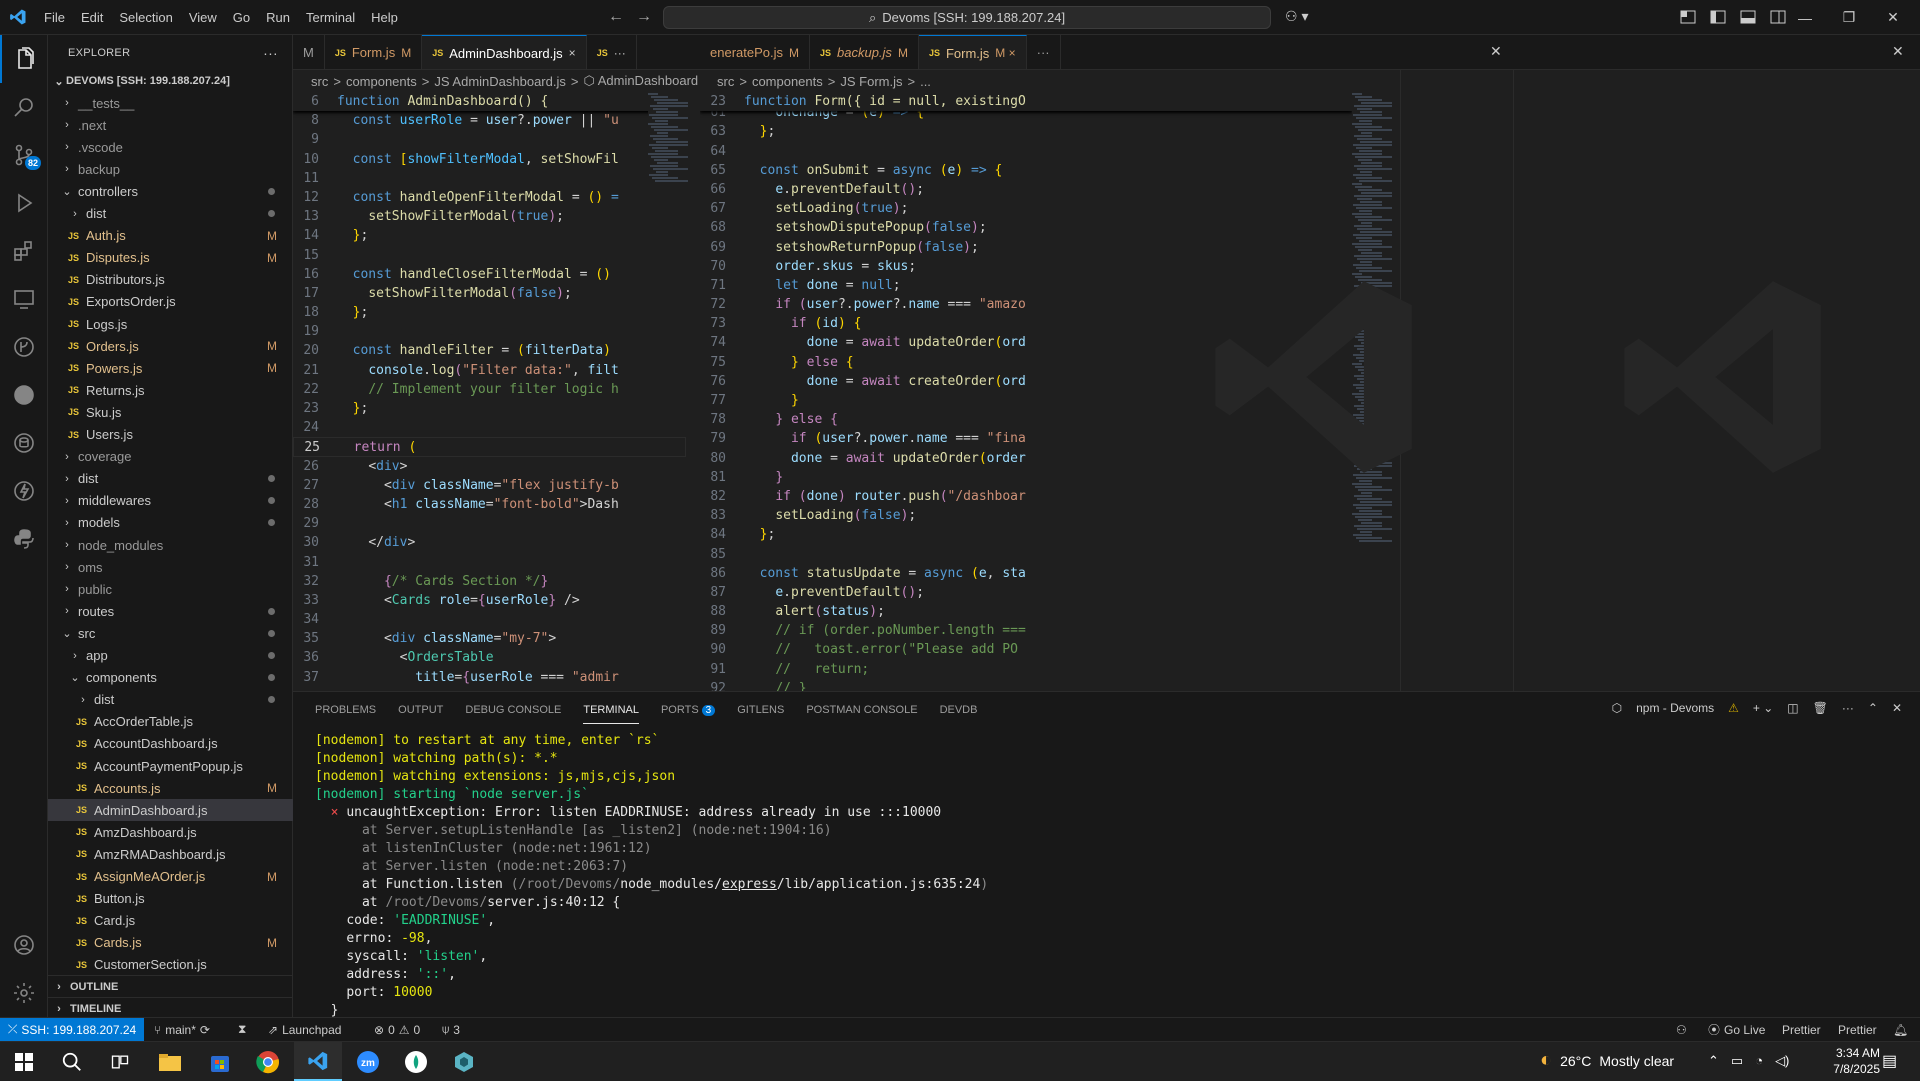 Image resolution: width=1920 pixels, height=1081 pixels. What do you see at coordinates (972, 52) in the screenshot?
I see `editor-tab: JS Form.js M ×` at bounding box center [972, 52].